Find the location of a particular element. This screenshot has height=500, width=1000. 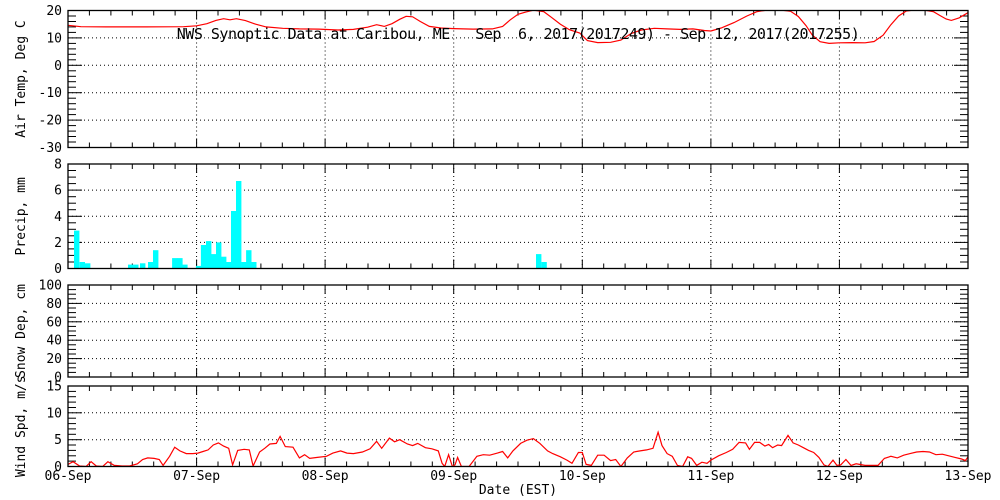

wind-speed-line is located at coordinates (518, 448).